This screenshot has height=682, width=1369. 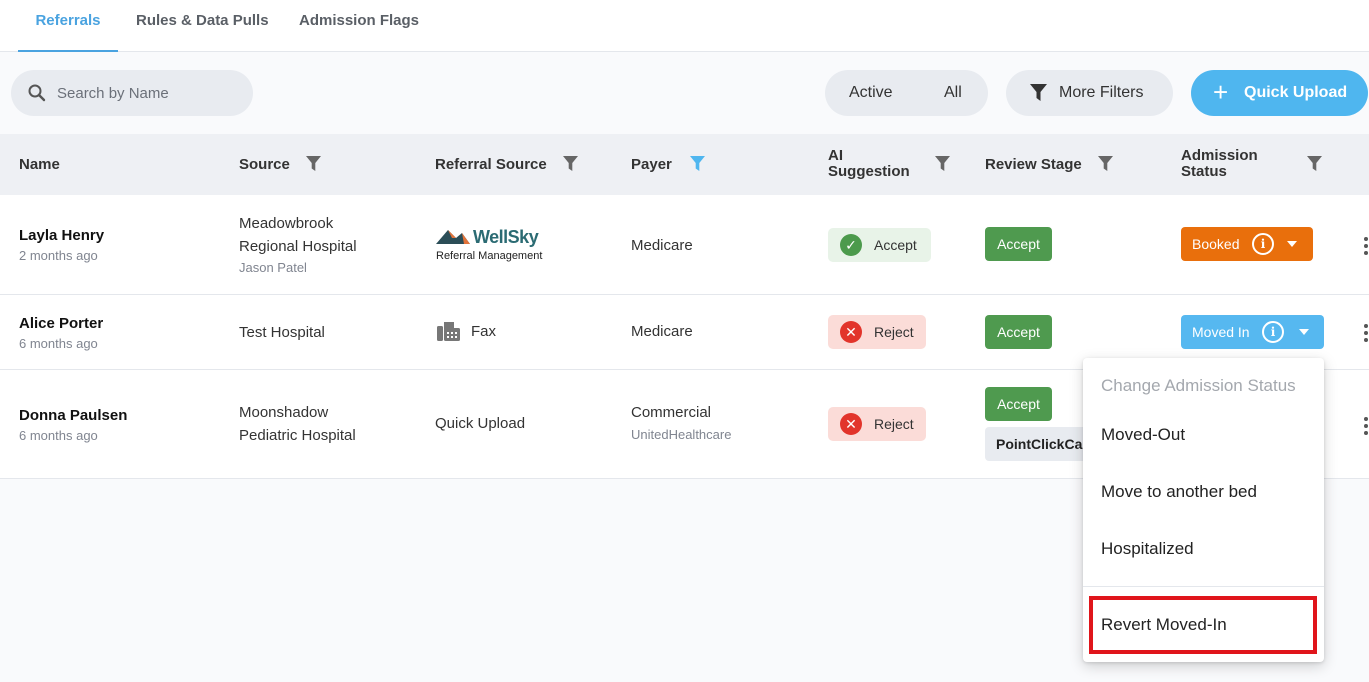 What do you see at coordinates (1143, 435) in the screenshot?
I see `menu-item-moved-out: Moved-Out` at bounding box center [1143, 435].